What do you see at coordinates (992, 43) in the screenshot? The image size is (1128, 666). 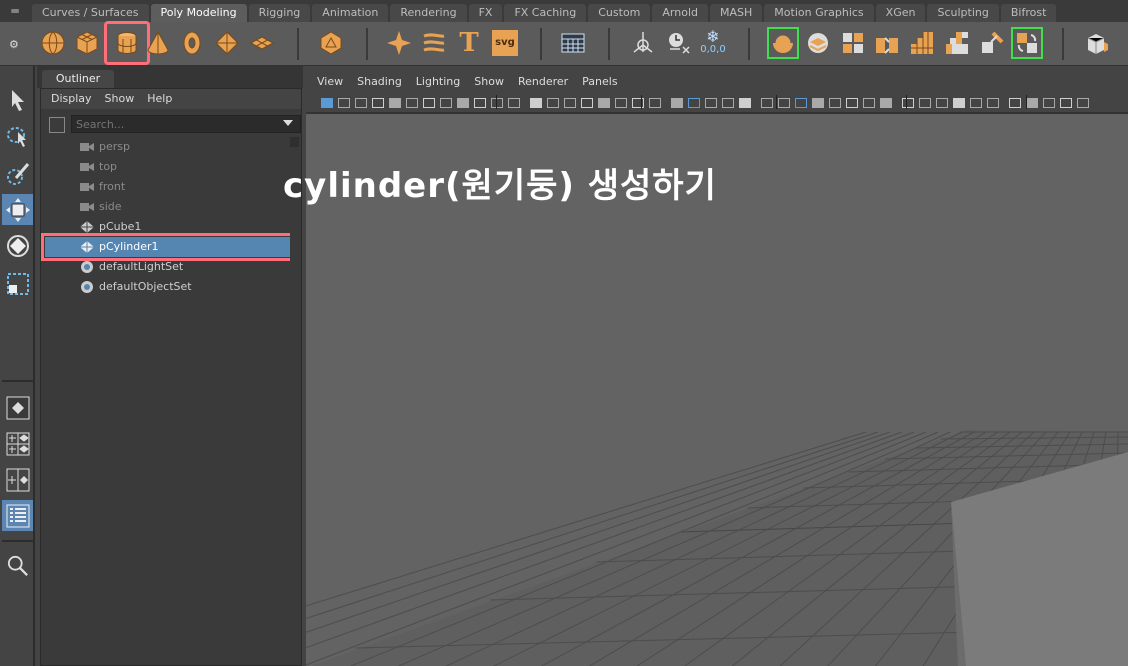 I see `merge-icon` at bounding box center [992, 43].